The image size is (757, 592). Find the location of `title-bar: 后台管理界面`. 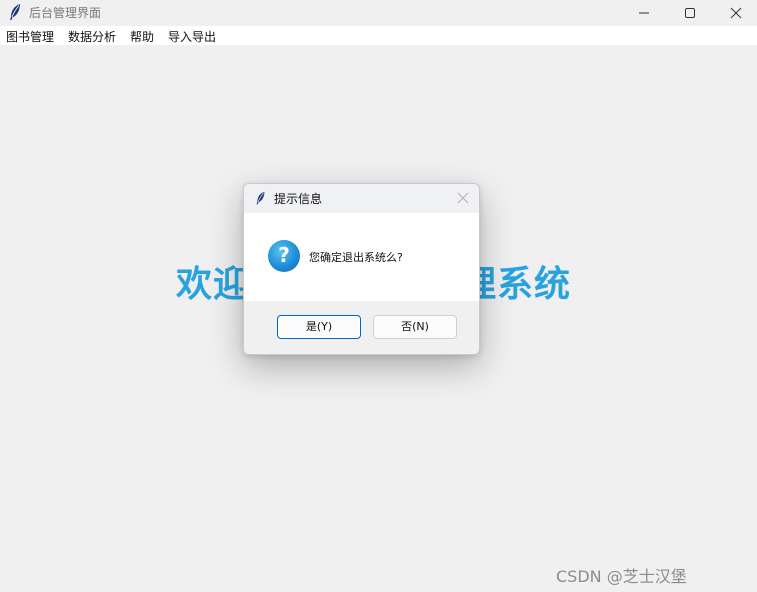

title-bar: 后台管理界面 is located at coordinates (378, 13).